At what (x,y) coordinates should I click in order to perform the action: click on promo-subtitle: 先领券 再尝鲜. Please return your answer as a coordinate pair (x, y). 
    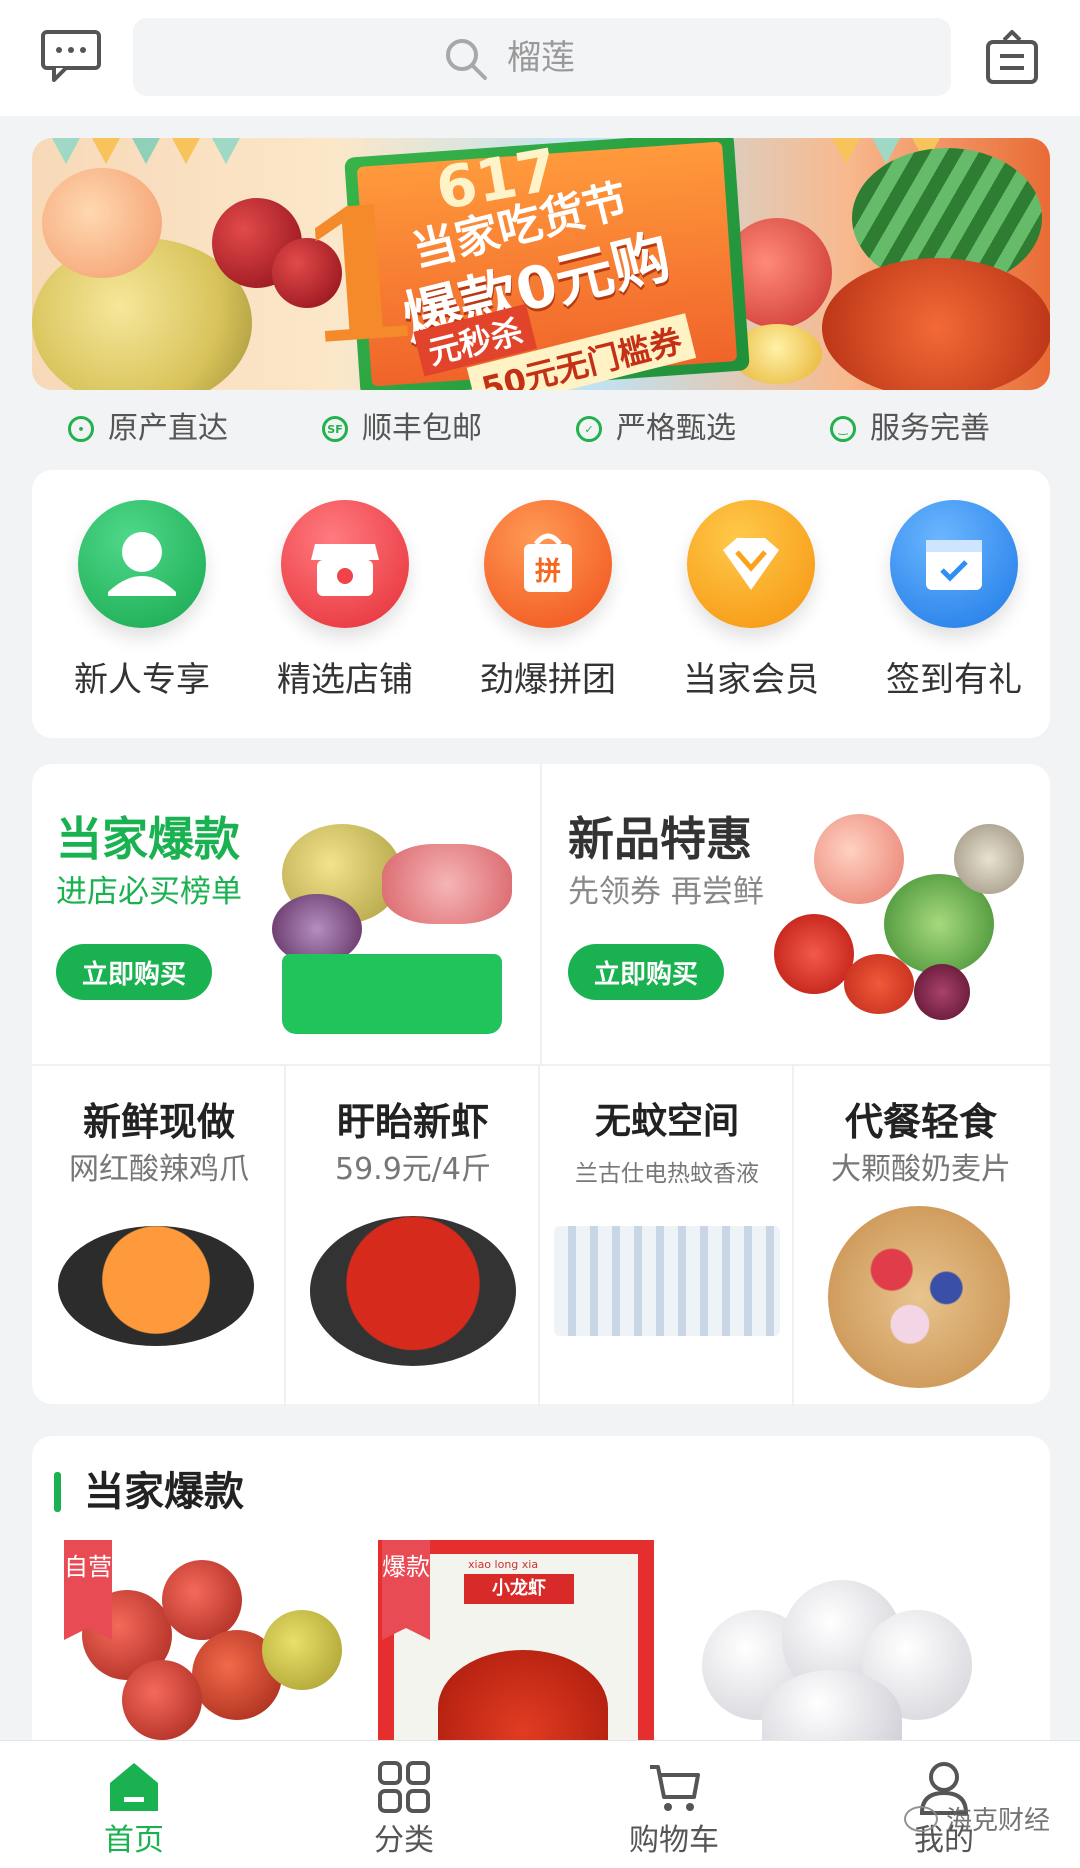
    Looking at the image, I should click on (666, 892).